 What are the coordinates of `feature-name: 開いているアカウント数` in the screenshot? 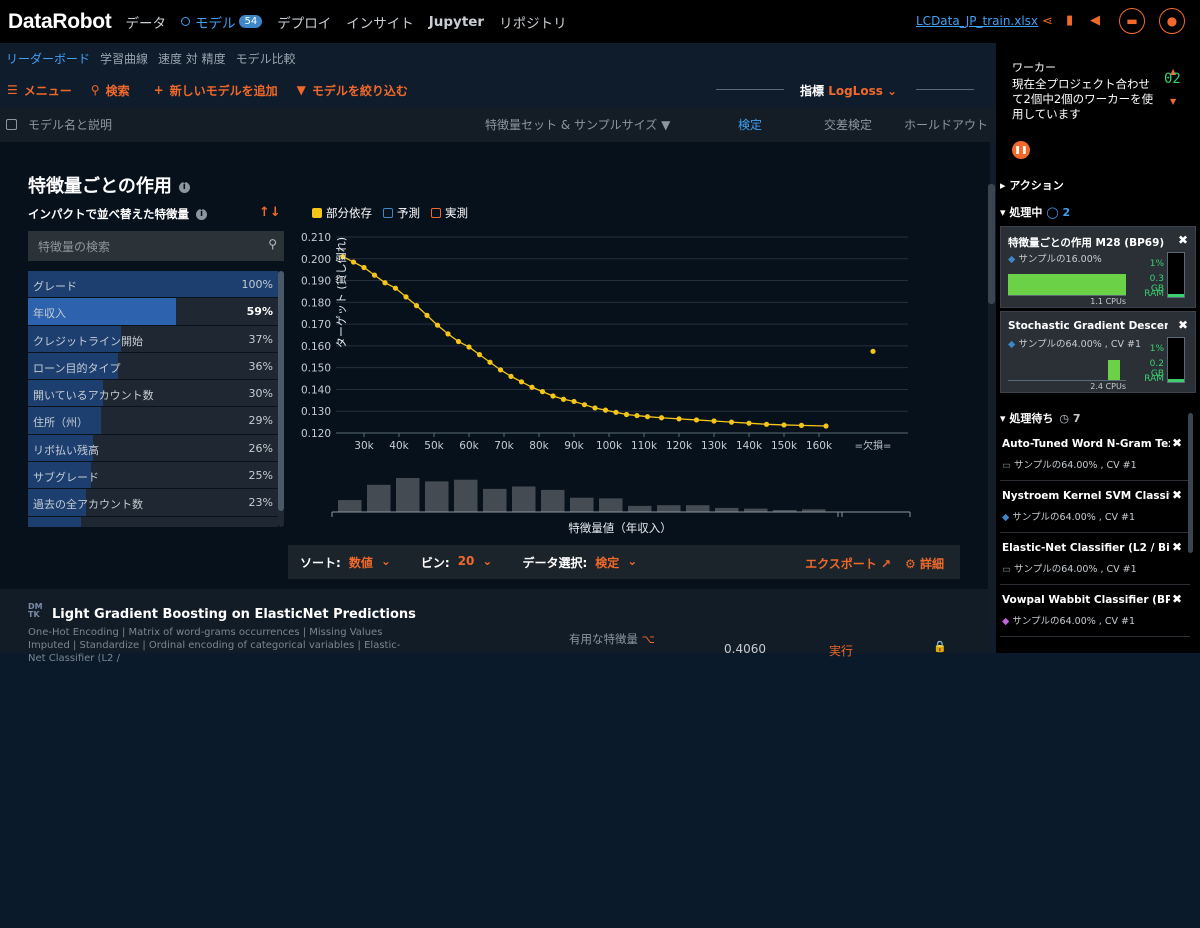 It's located at (93, 396).